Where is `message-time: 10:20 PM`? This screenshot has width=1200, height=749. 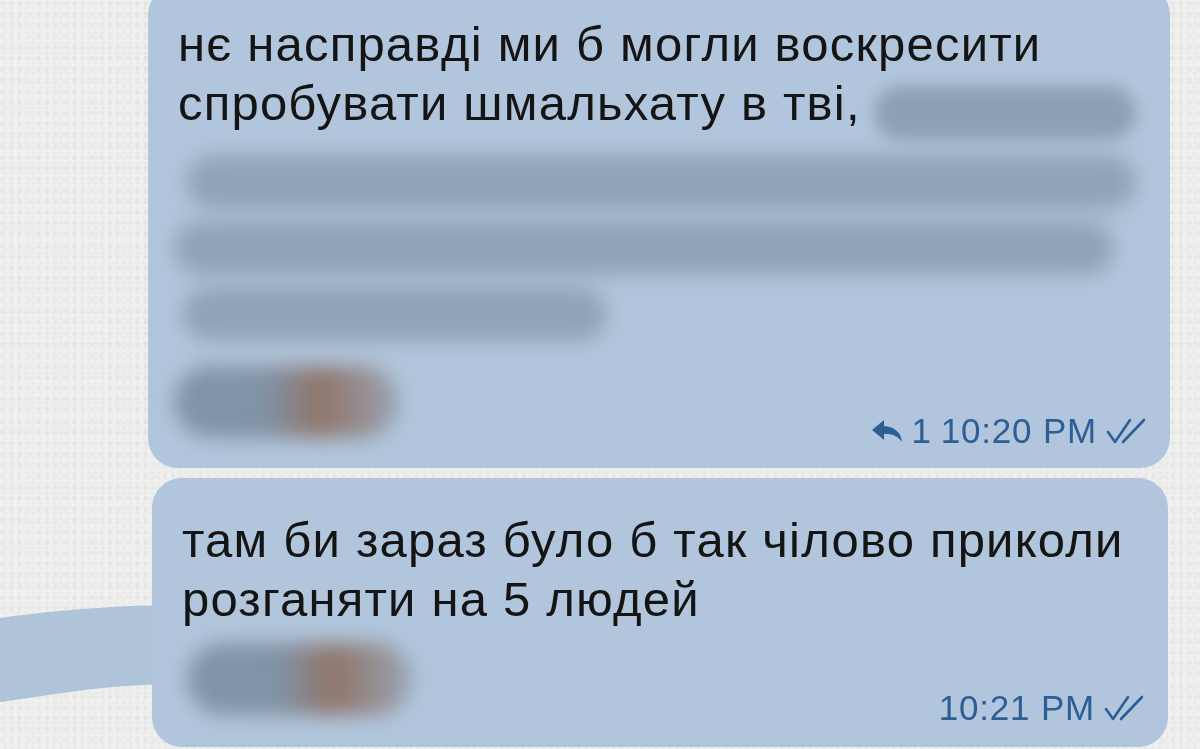 message-time: 10:20 PM is located at coordinates (1018, 431).